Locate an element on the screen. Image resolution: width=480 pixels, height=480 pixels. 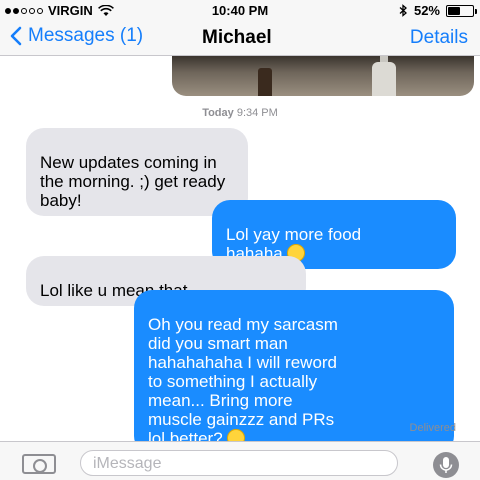
timestamp-time: 9:34 PM is located at coordinates (257, 113).